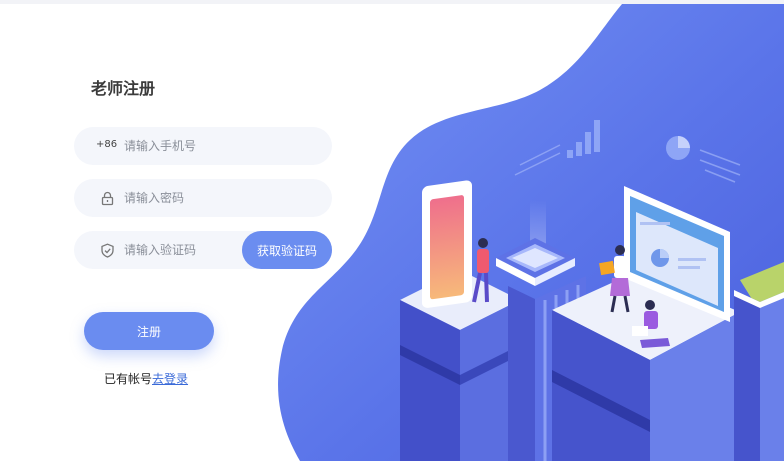 This screenshot has height=461, width=784. I want to click on login-prompt: 已有帐号去登录, so click(146, 378).